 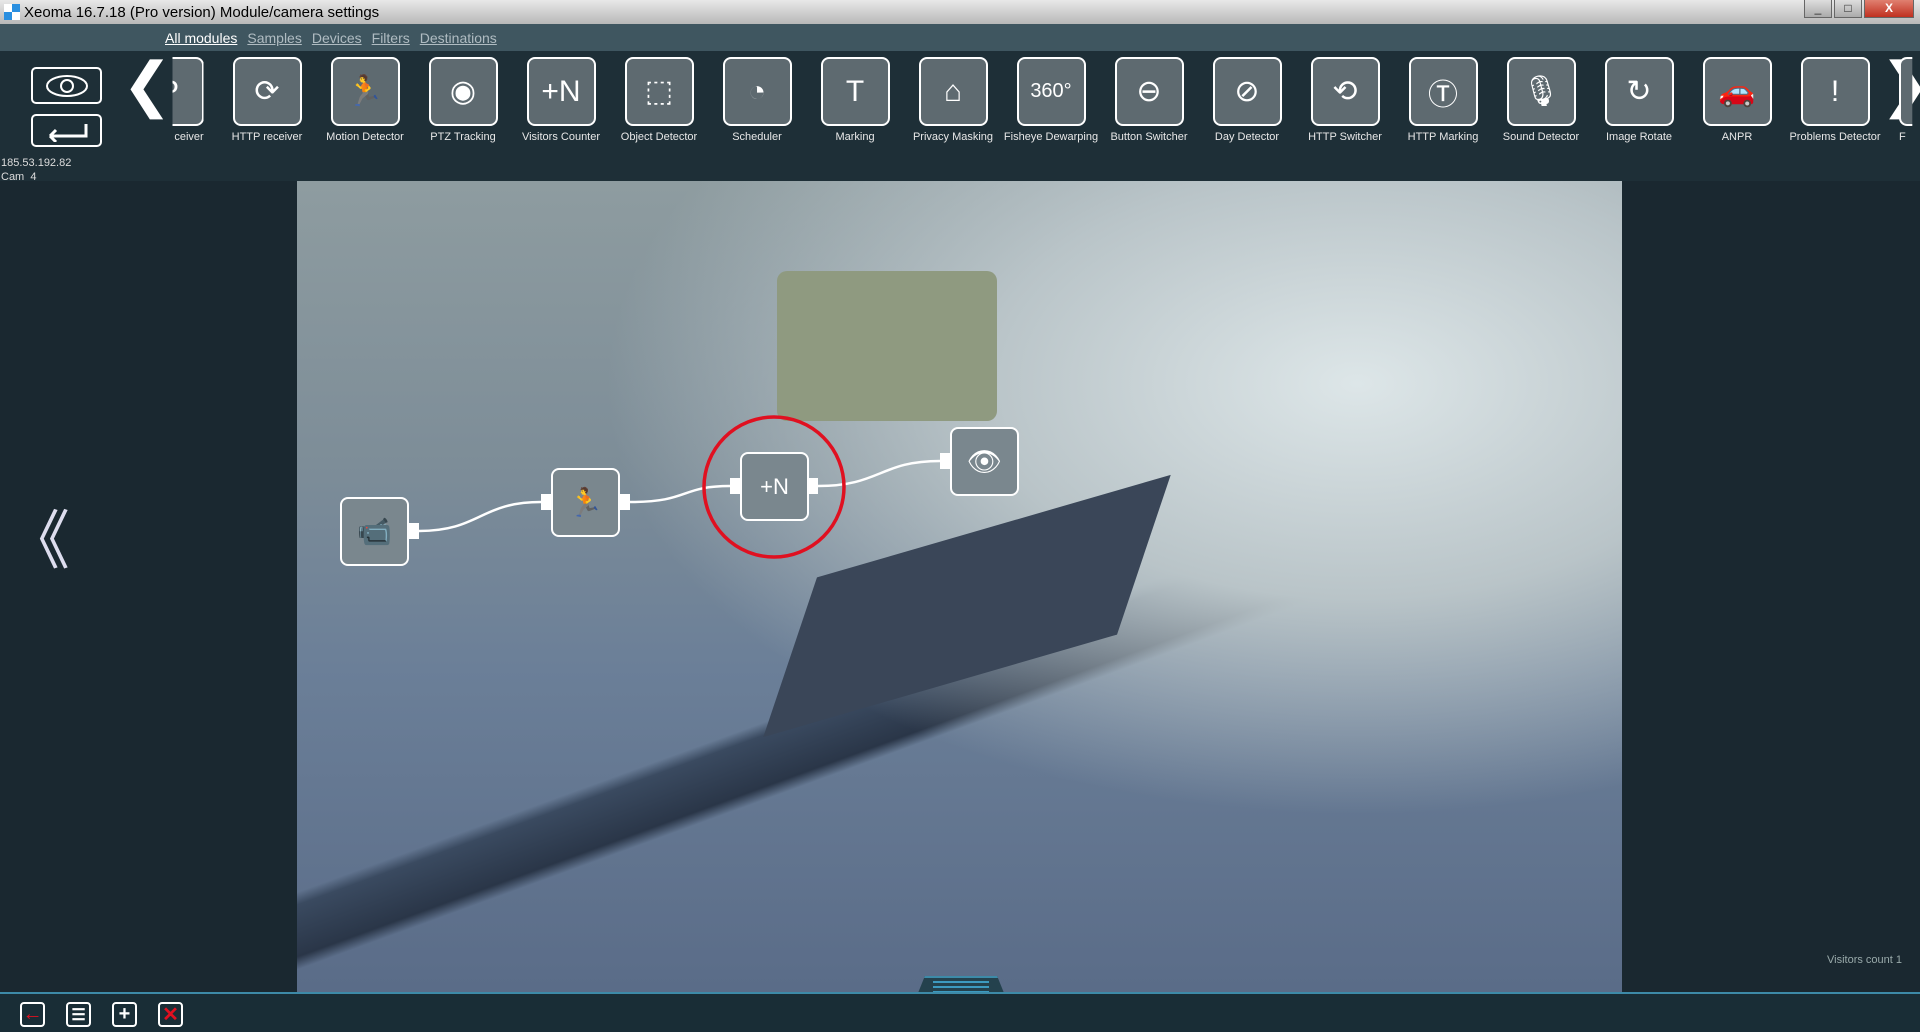 I want to click on bottom-toolbar: ← ☰ + ✕, so click(x=960, y=1012).